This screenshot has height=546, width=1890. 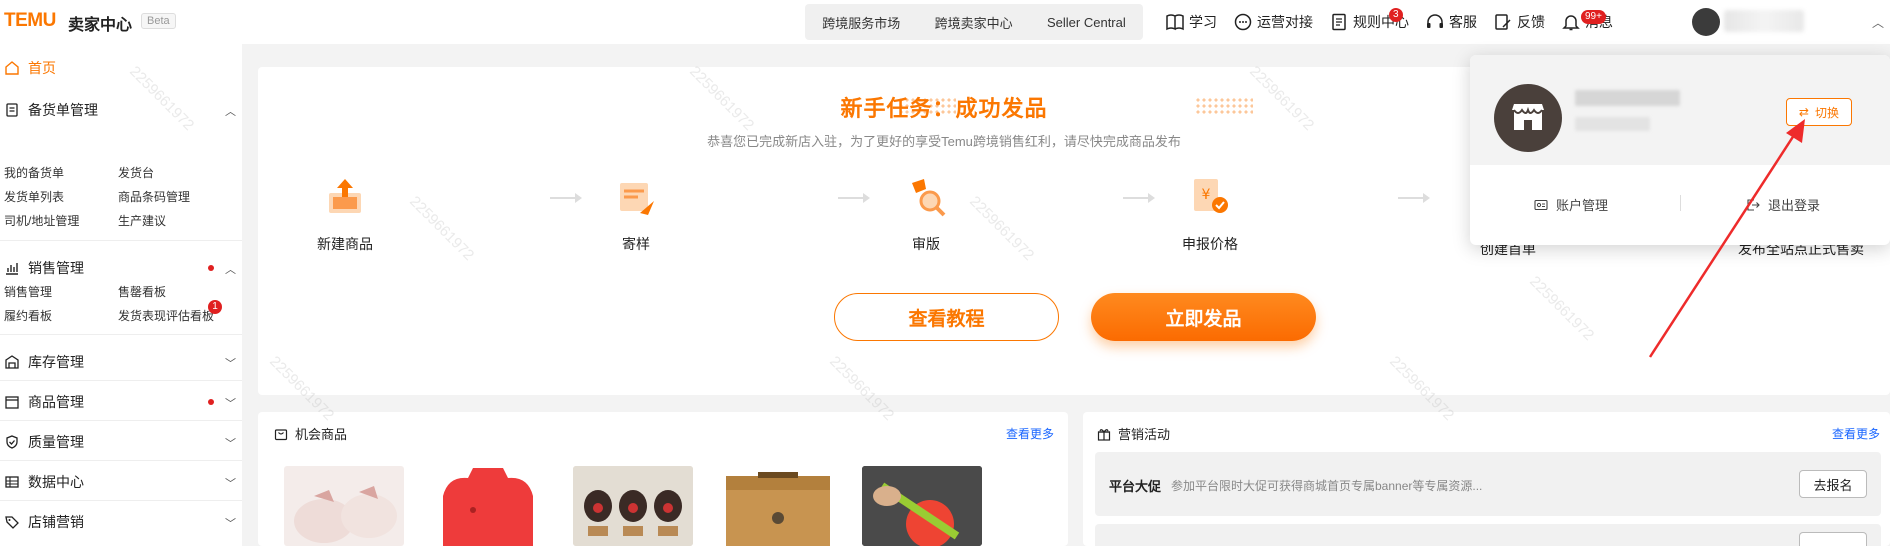 I want to click on opportunity-title: 机会商品, so click(x=321, y=434).